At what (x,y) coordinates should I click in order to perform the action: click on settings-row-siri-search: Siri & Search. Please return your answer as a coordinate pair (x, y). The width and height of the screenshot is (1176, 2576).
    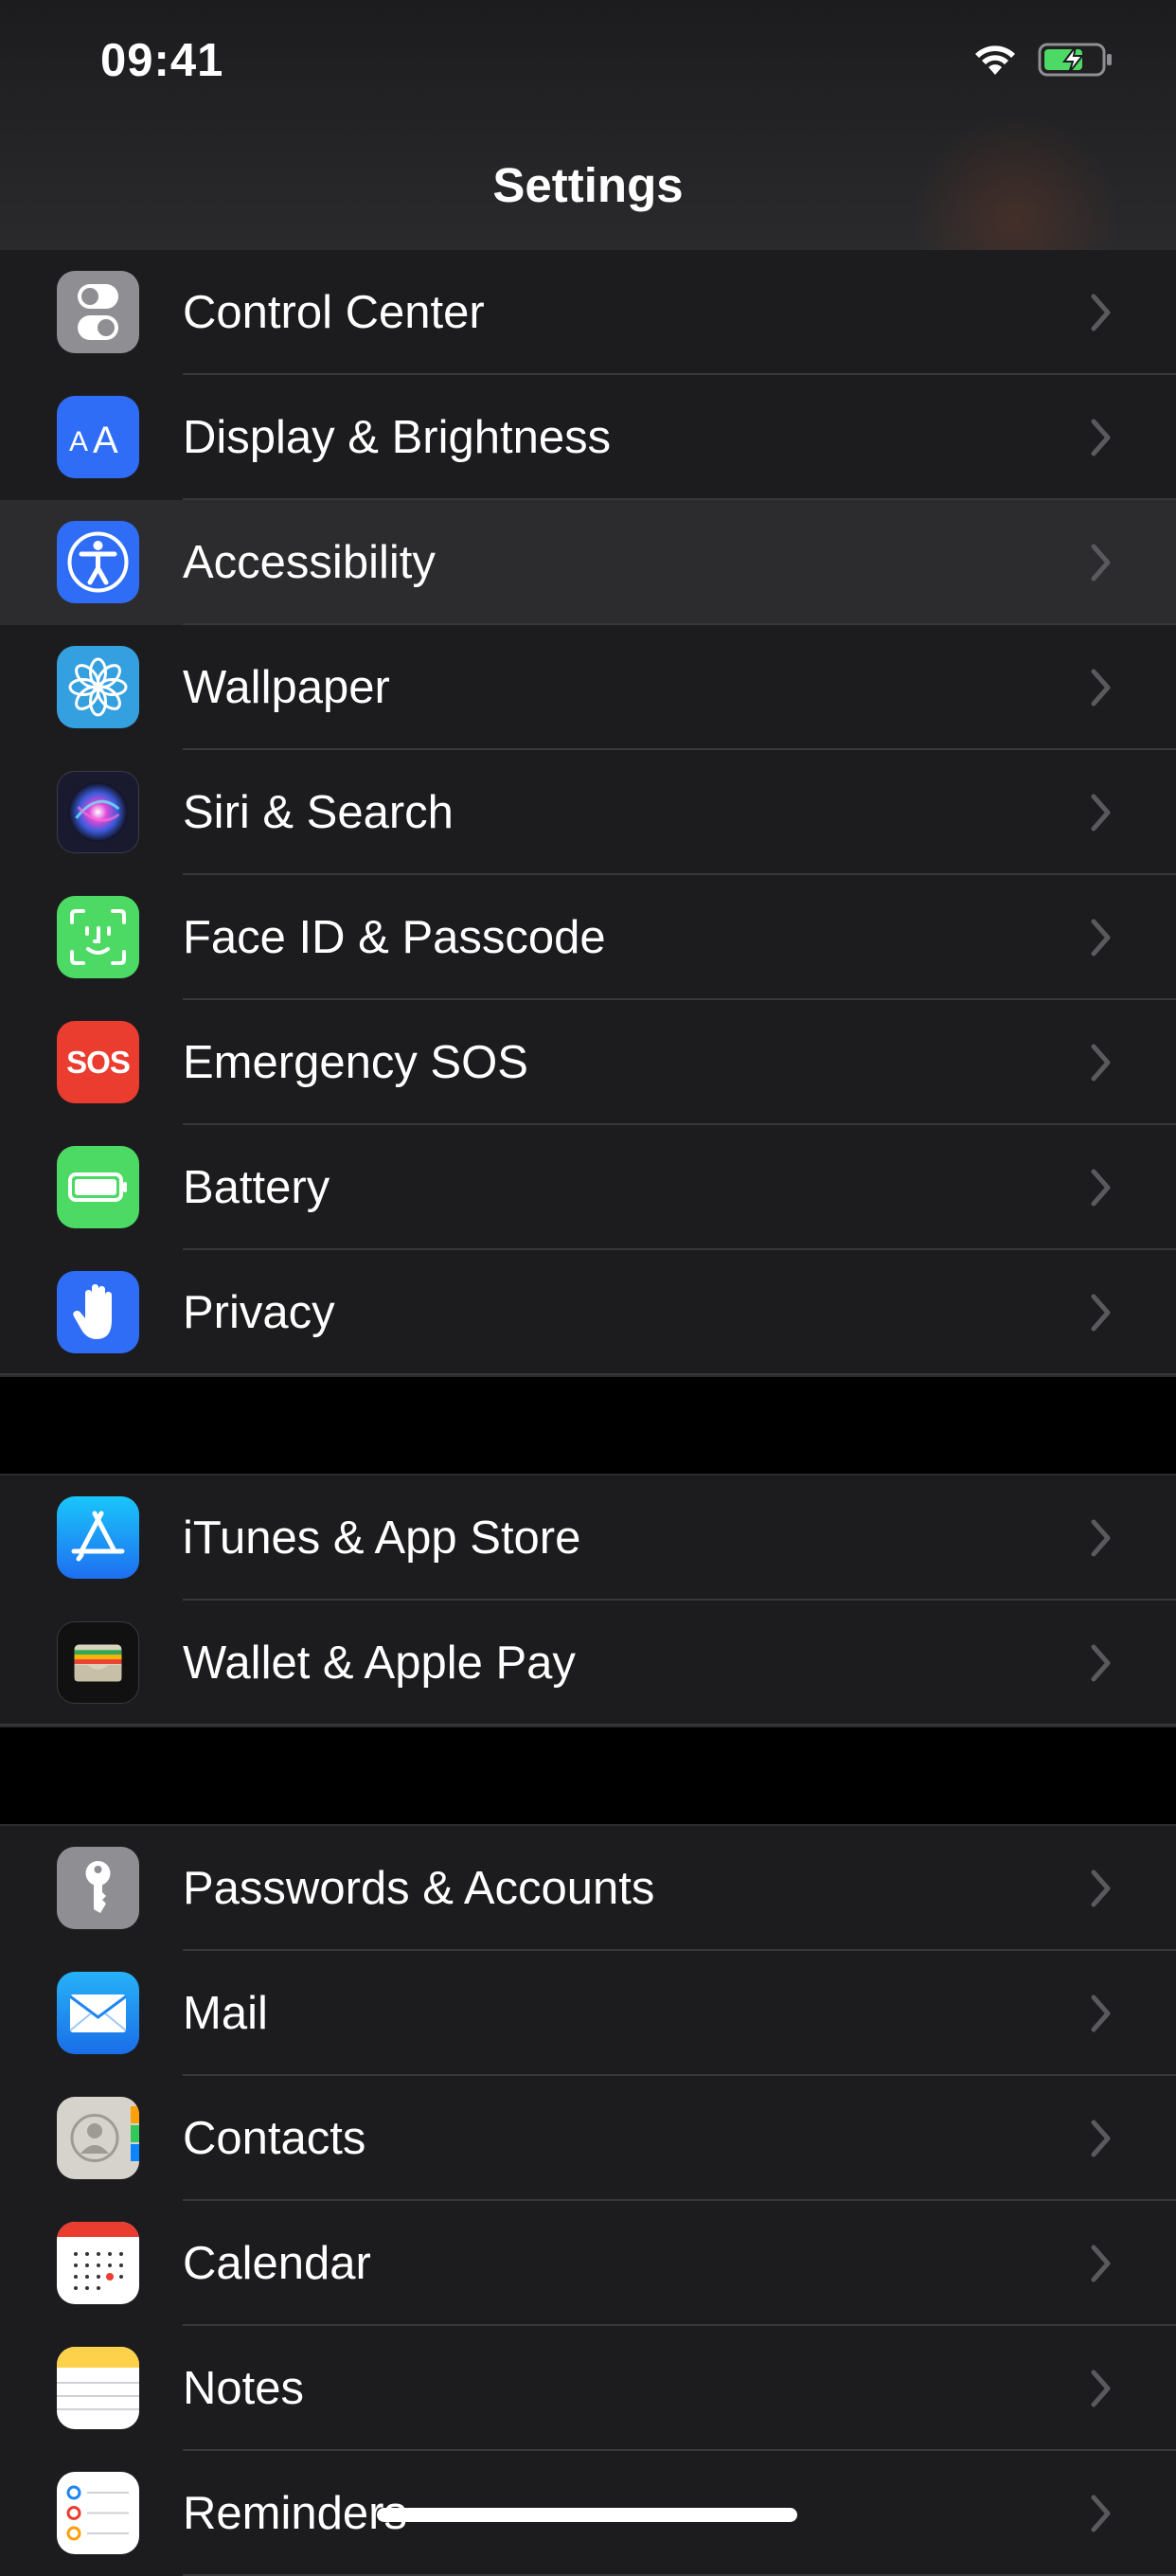
    Looking at the image, I should click on (588, 812).